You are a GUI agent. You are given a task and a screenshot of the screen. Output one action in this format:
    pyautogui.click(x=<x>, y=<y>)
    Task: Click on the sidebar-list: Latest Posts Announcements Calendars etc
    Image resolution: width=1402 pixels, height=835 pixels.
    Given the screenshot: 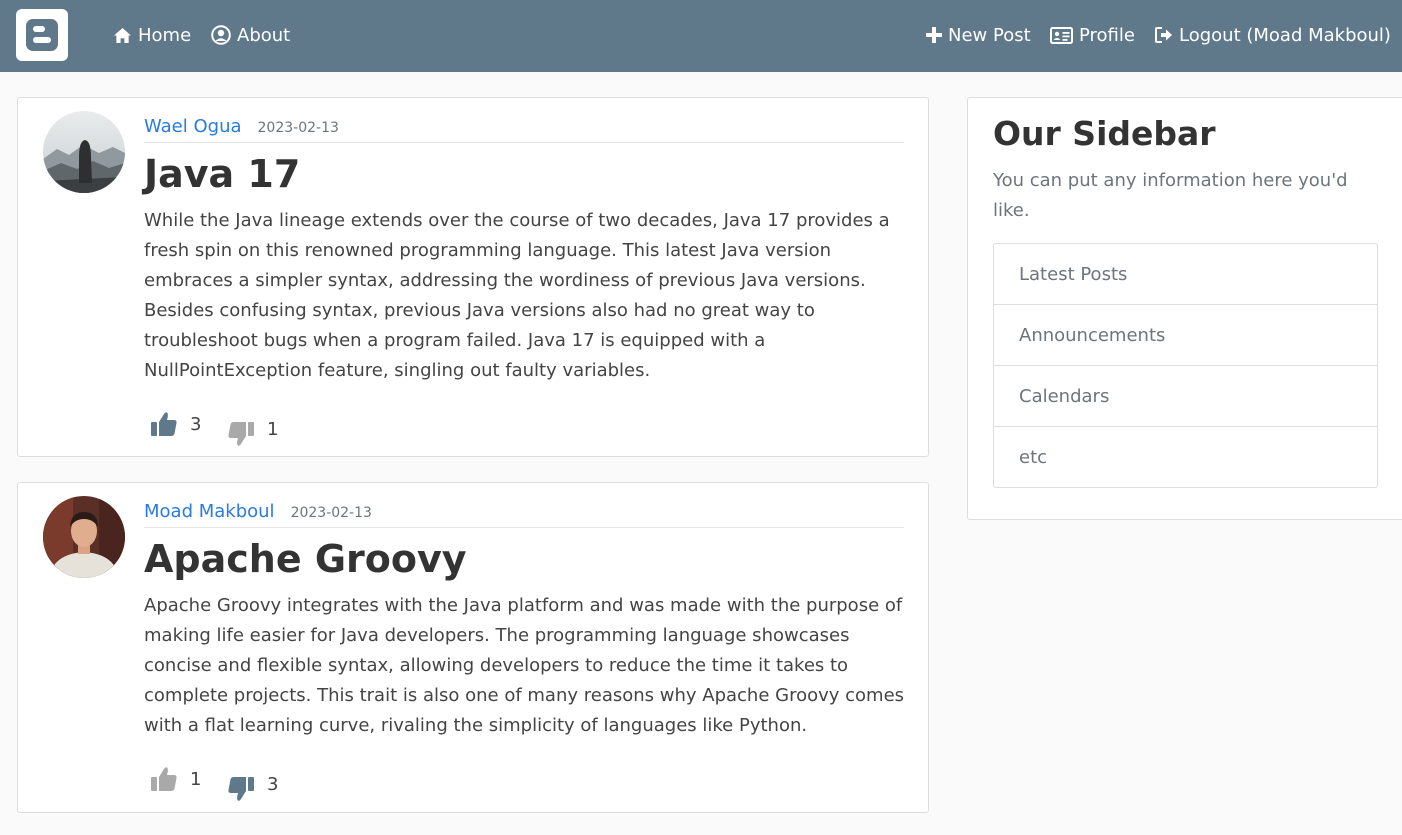 What is the action you would take?
    pyautogui.click(x=1185, y=365)
    